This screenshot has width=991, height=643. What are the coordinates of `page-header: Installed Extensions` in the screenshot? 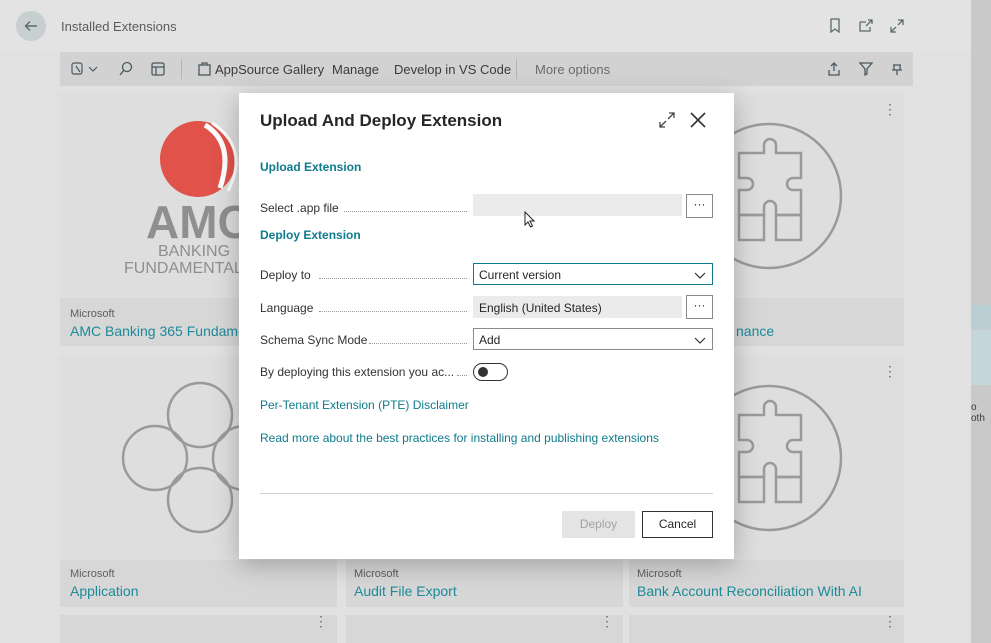 It's located at (485, 26).